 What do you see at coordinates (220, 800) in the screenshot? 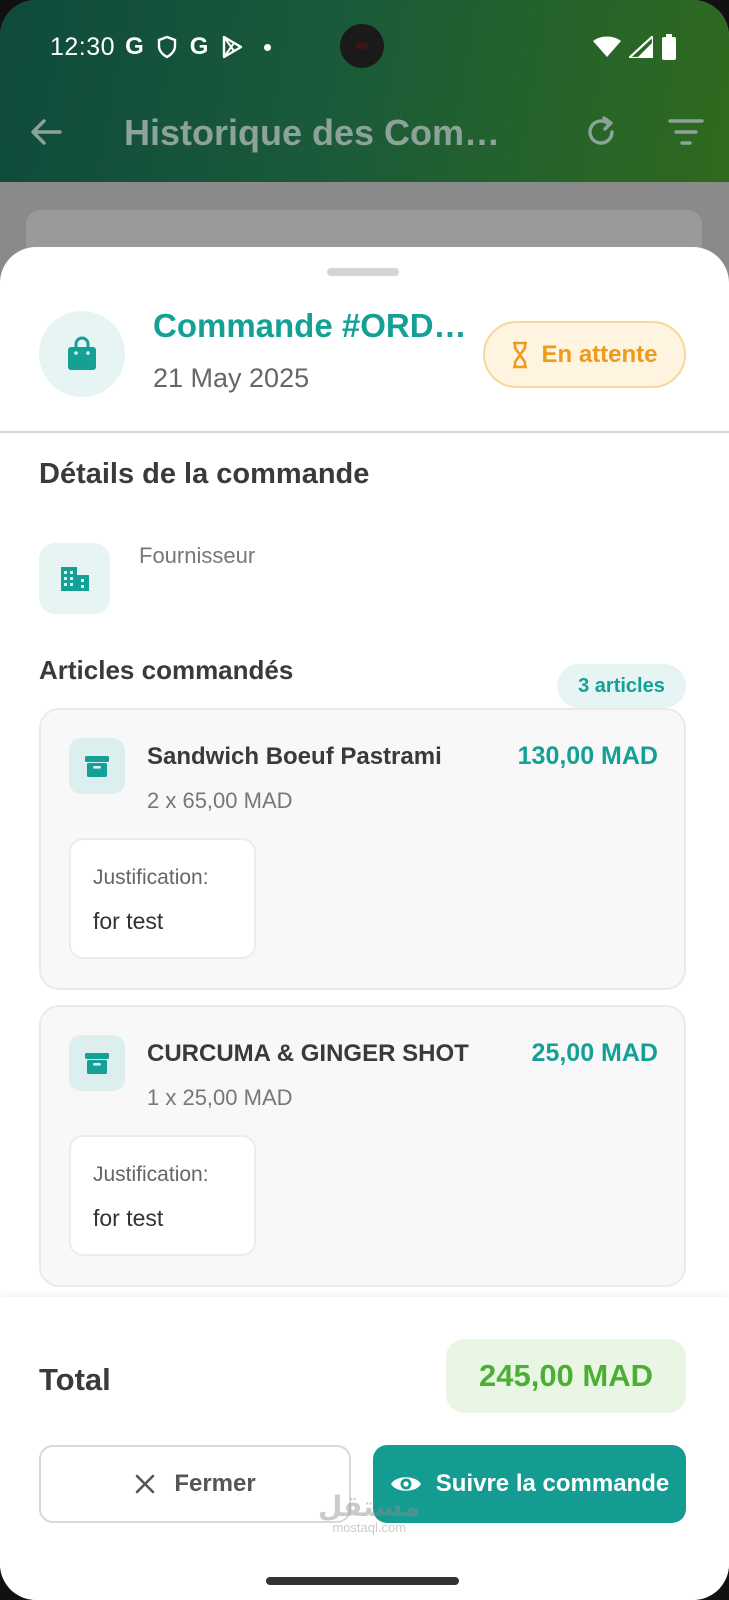
I see `article-quantity: 2 x 65,00 MAD` at bounding box center [220, 800].